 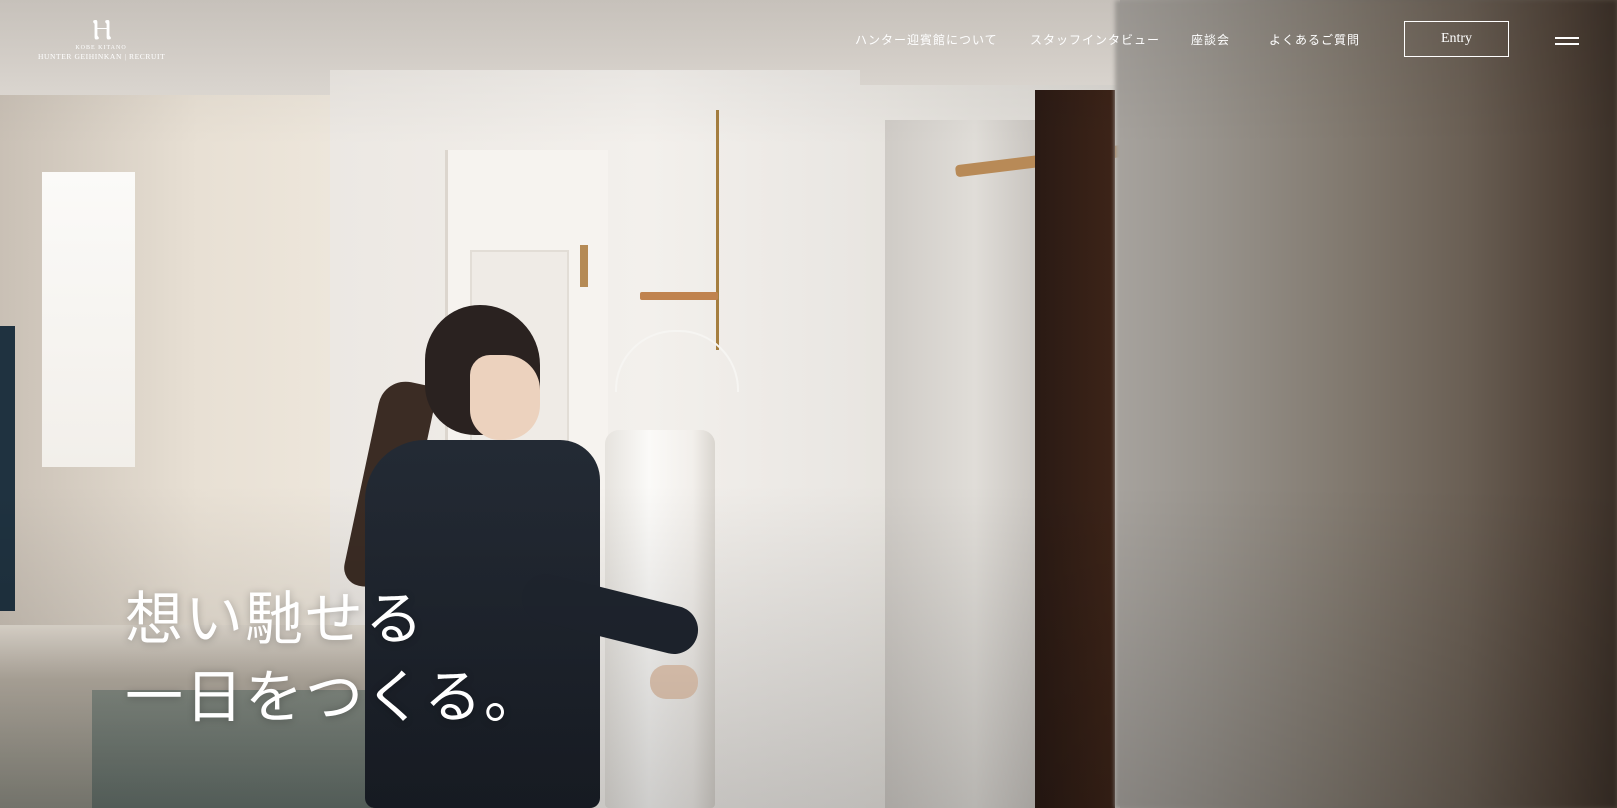 What do you see at coordinates (102, 29) in the screenshot?
I see `logo-mark-icon: Ⲏ` at bounding box center [102, 29].